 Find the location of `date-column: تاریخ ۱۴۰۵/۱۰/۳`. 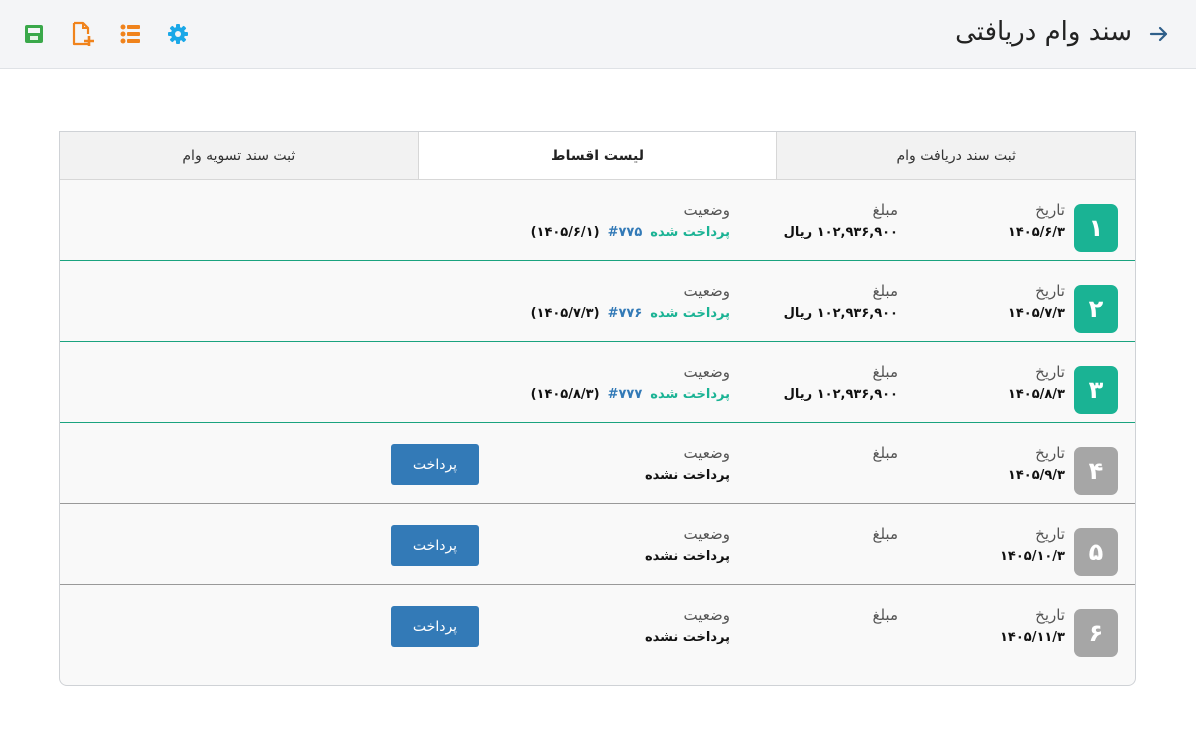

date-column: تاریخ ۱۴۰۵/۱۰/۳ is located at coordinates (1032, 544).